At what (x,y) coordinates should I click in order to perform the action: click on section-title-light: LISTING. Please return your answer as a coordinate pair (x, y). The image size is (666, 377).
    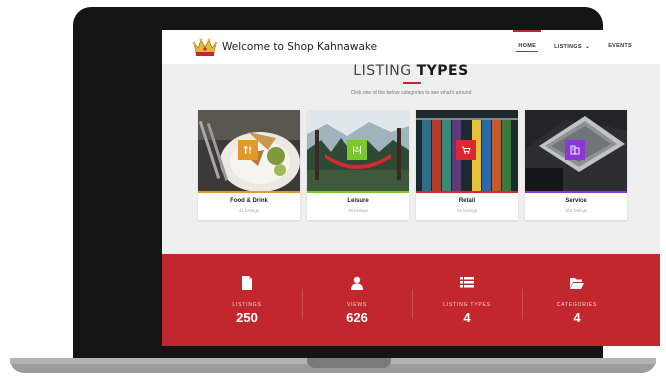
    Looking at the image, I should click on (382, 71).